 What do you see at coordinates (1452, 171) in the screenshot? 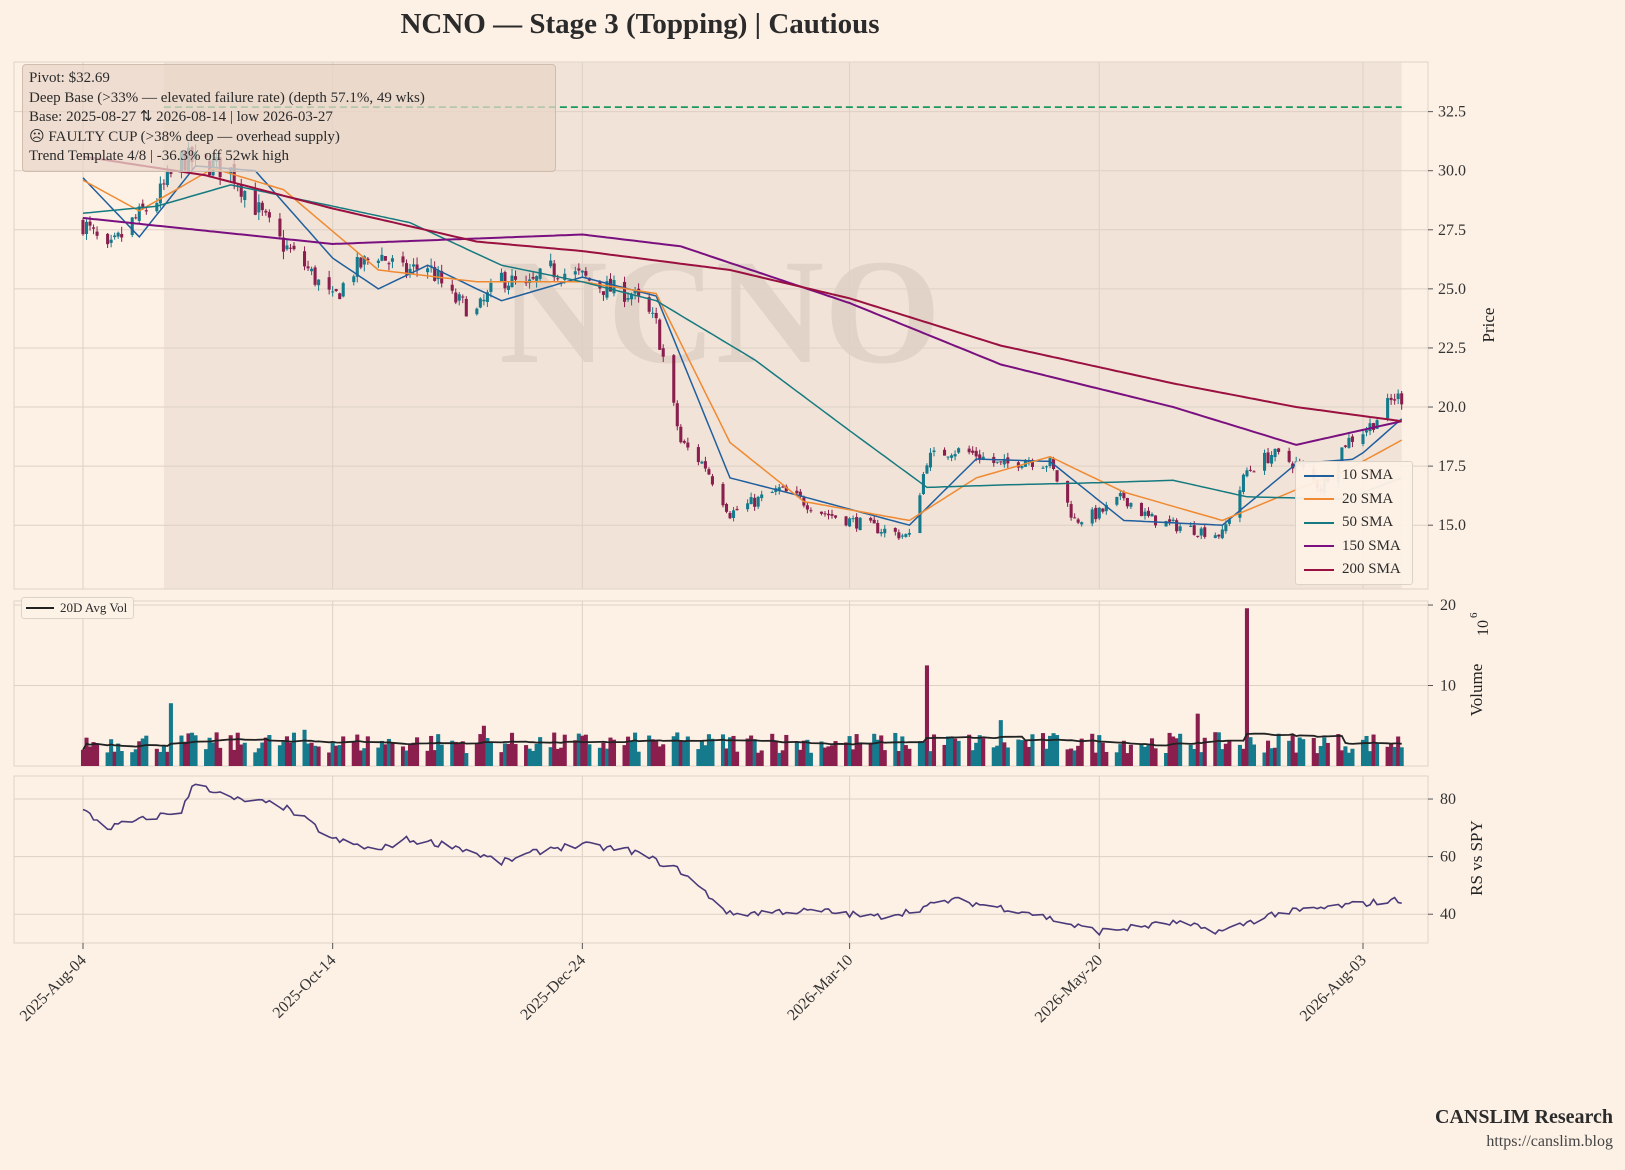
I see `price-tick-label: 30.0` at bounding box center [1452, 171].